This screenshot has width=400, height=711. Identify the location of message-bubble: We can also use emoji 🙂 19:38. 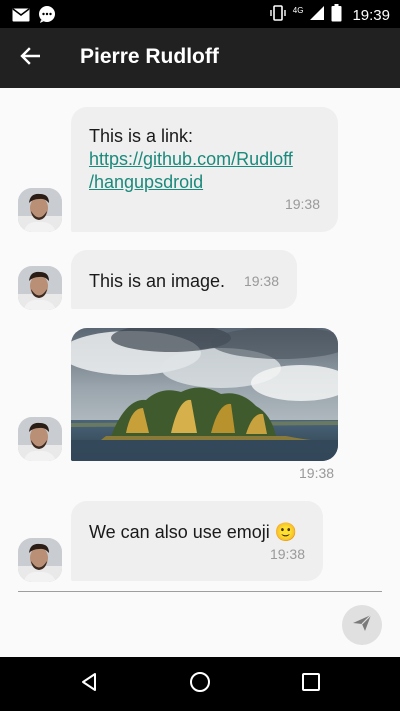
(197, 541).